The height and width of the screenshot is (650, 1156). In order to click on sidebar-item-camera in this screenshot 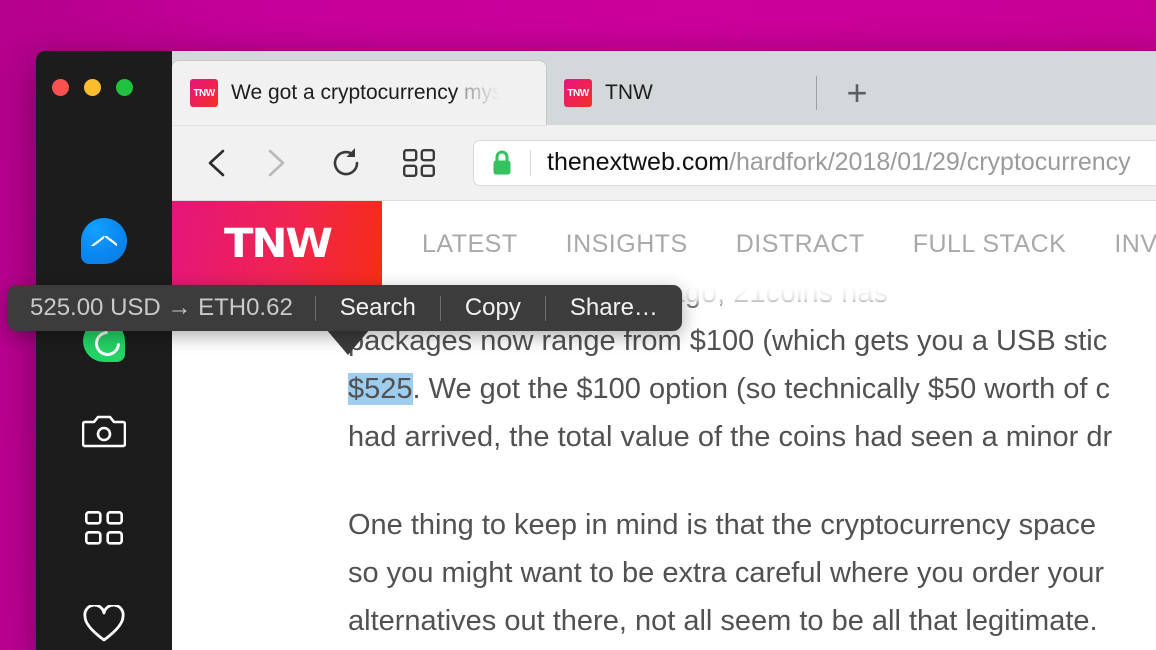, I will do `click(104, 431)`.